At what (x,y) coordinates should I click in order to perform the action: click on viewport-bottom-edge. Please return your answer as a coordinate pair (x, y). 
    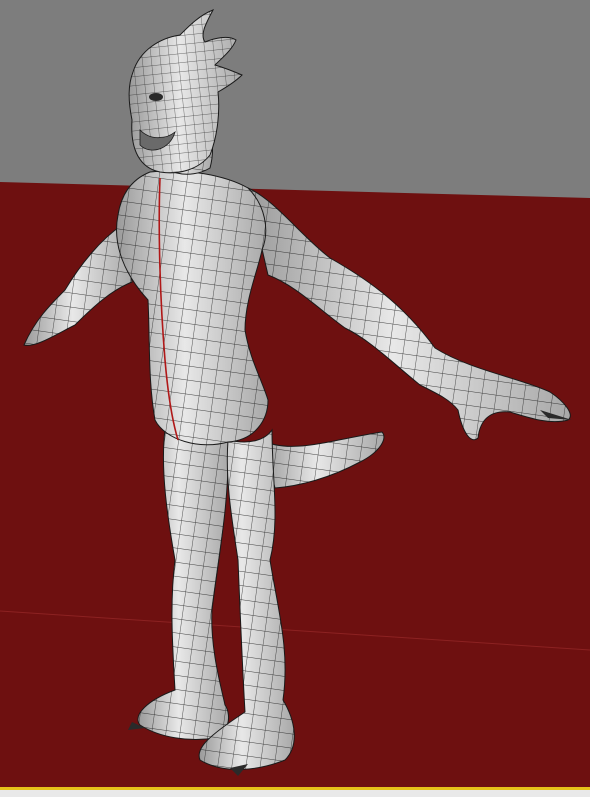
    Looking at the image, I should click on (295, 793).